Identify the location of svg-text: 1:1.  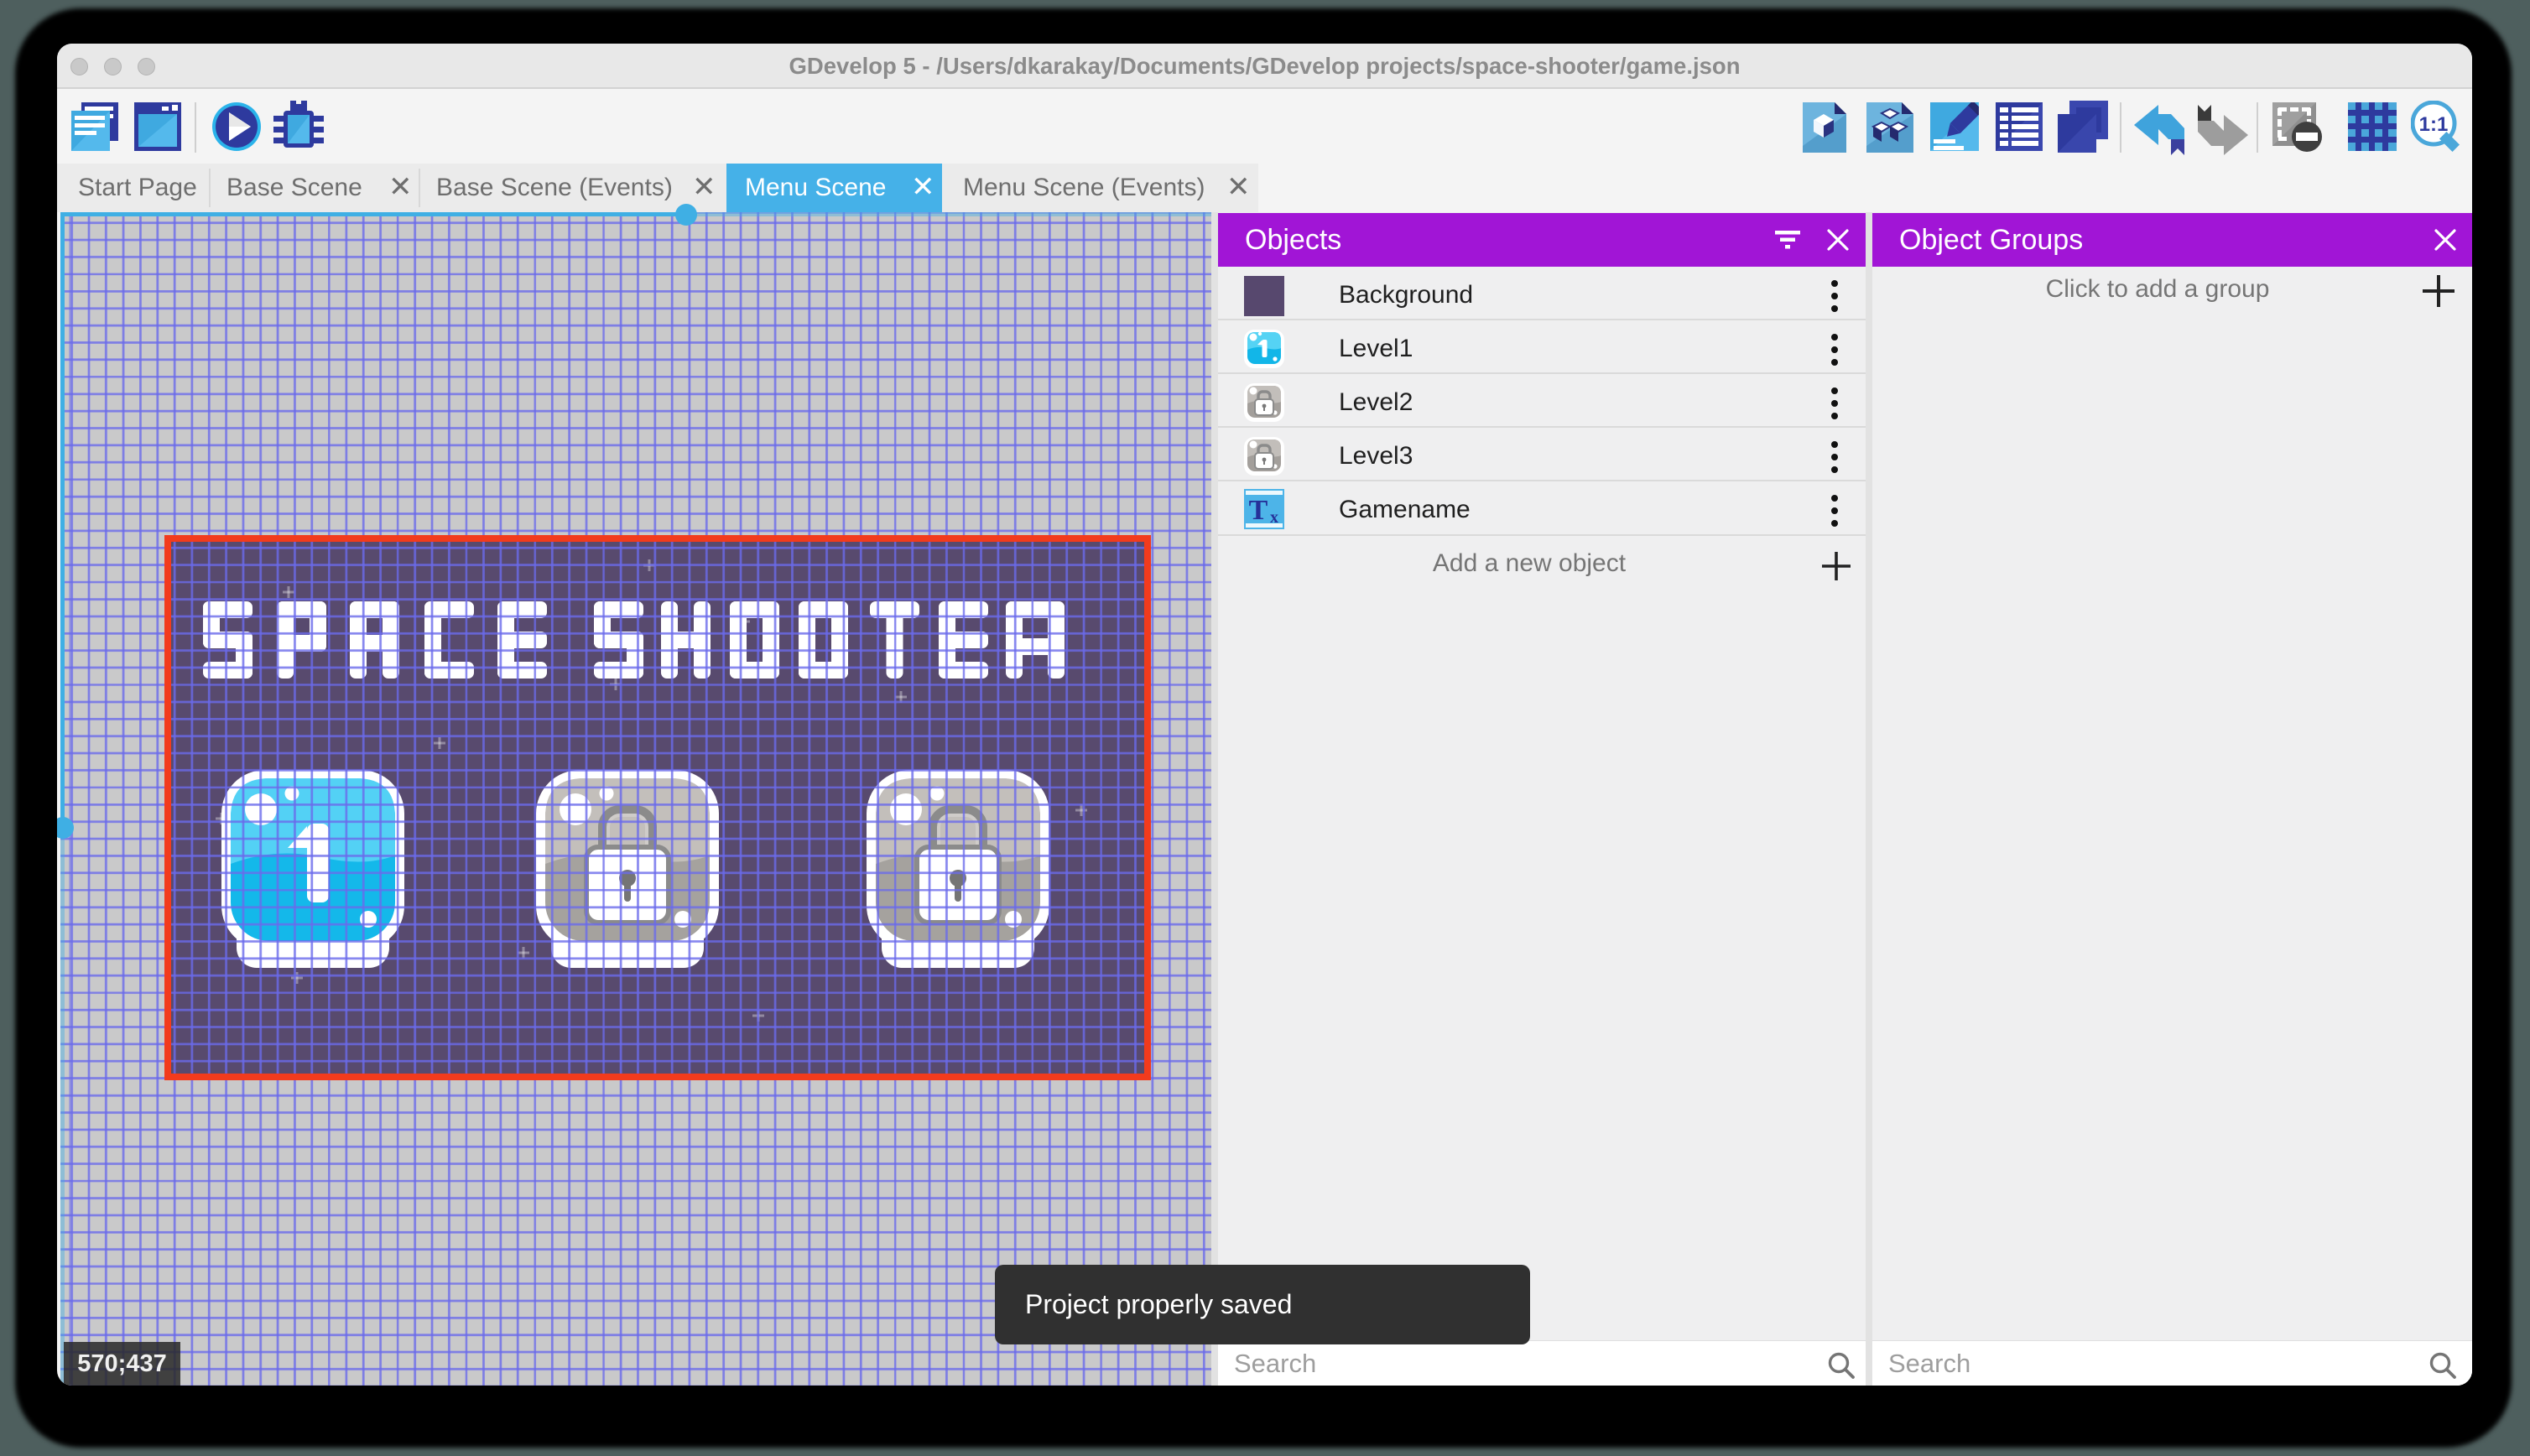
(2434, 124).